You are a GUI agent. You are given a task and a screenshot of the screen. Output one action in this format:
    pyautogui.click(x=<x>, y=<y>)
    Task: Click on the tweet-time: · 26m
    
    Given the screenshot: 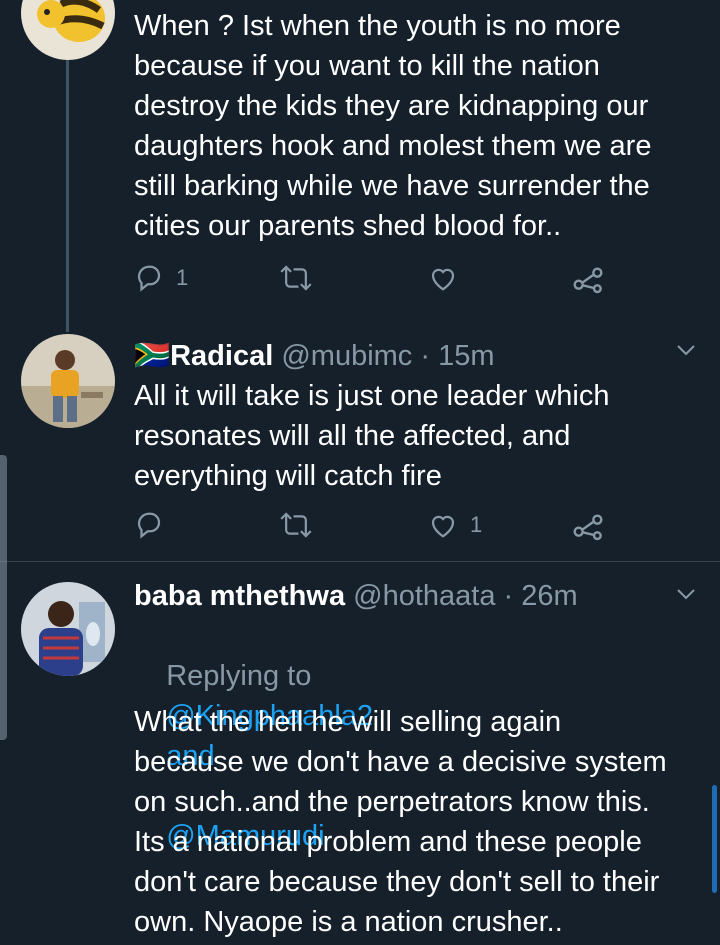 What is the action you would take?
    pyautogui.click(x=540, y=596)
    